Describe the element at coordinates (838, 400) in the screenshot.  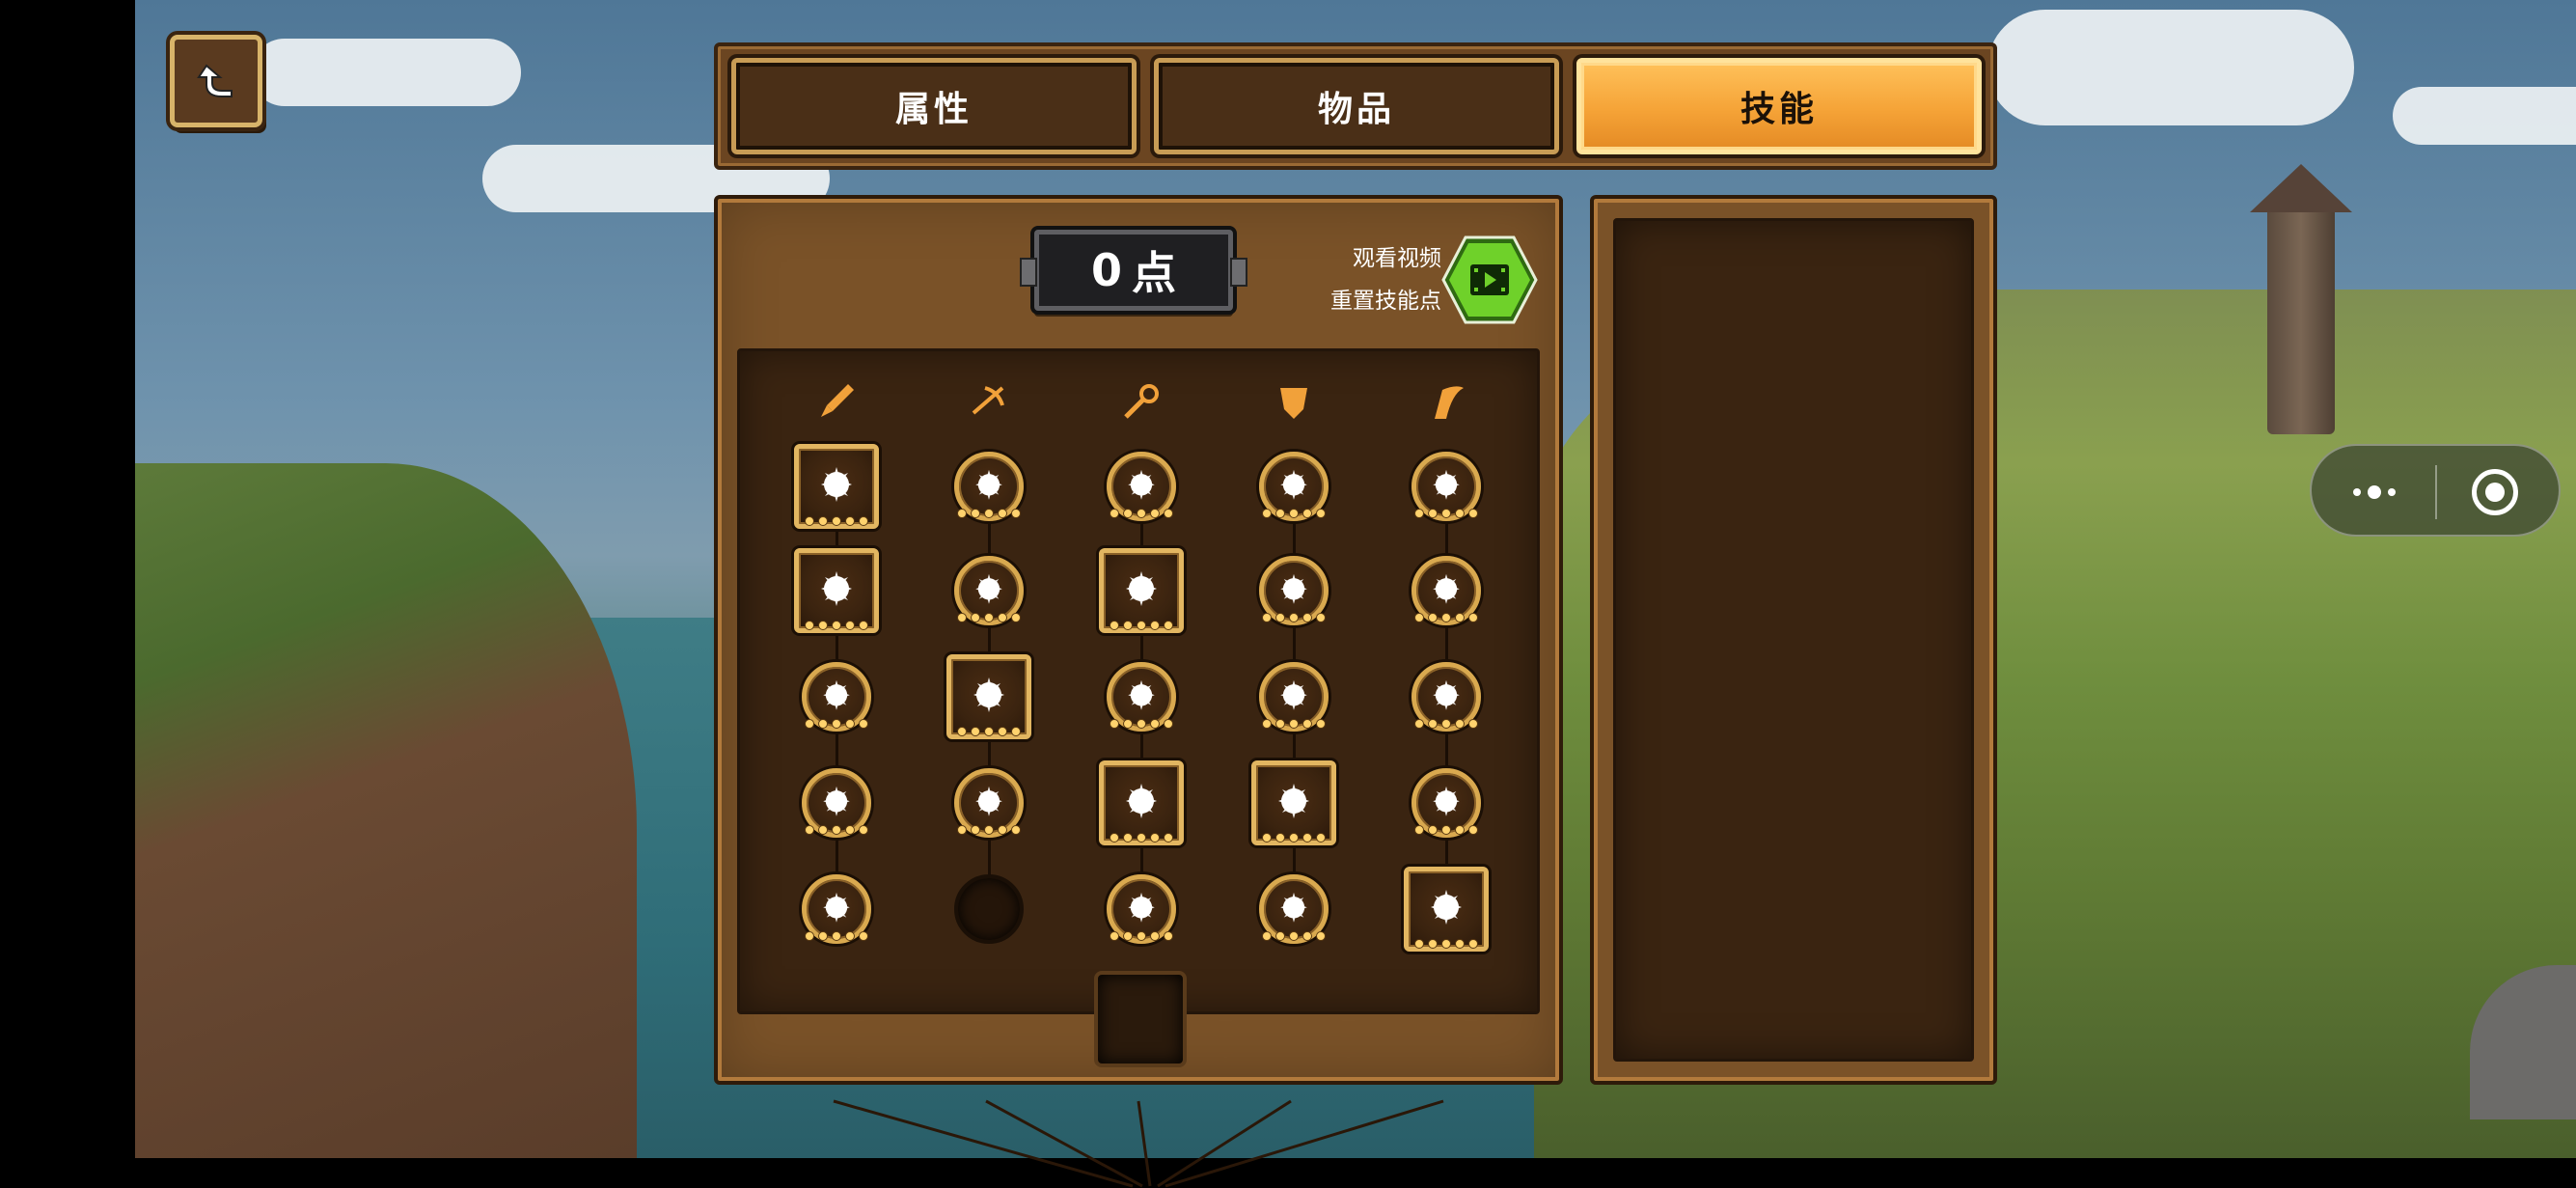
I see `sword-icon` at that location.